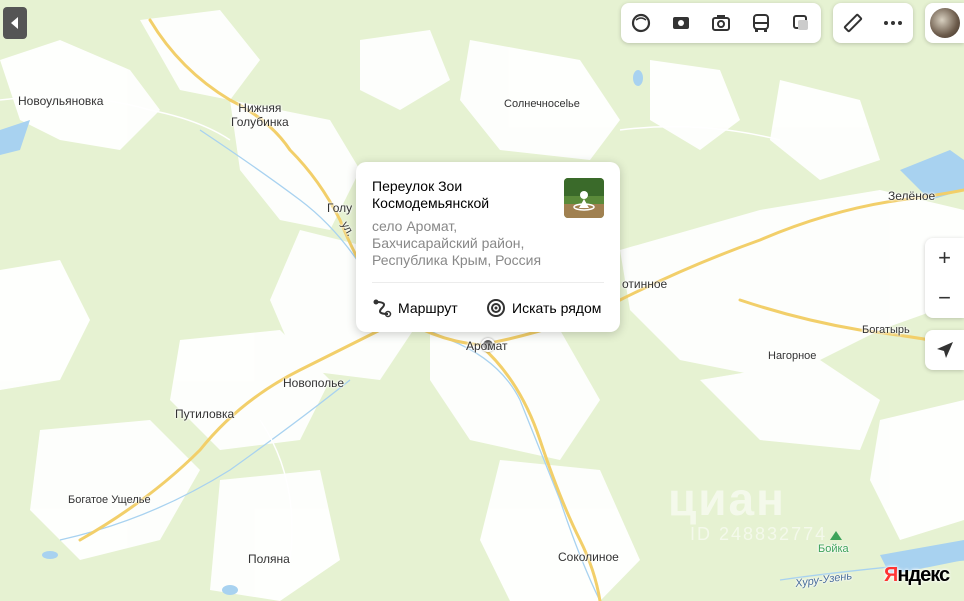 The height and width of the screenshot is (601, 964). I want to click on panorama-icon, so click(681, 23).